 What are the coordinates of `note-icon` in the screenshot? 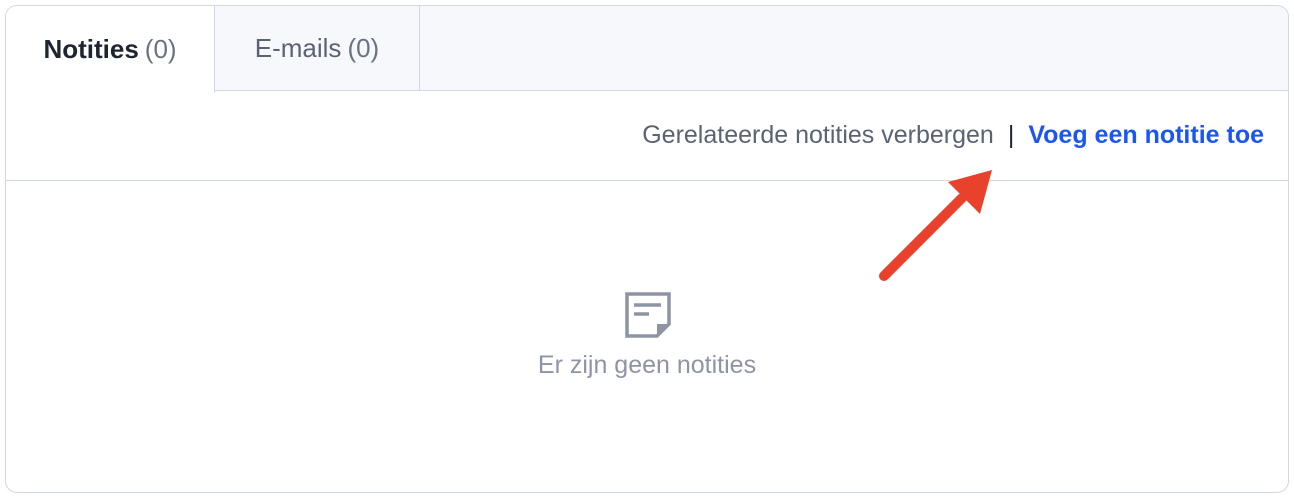 It's located at (648, 315).